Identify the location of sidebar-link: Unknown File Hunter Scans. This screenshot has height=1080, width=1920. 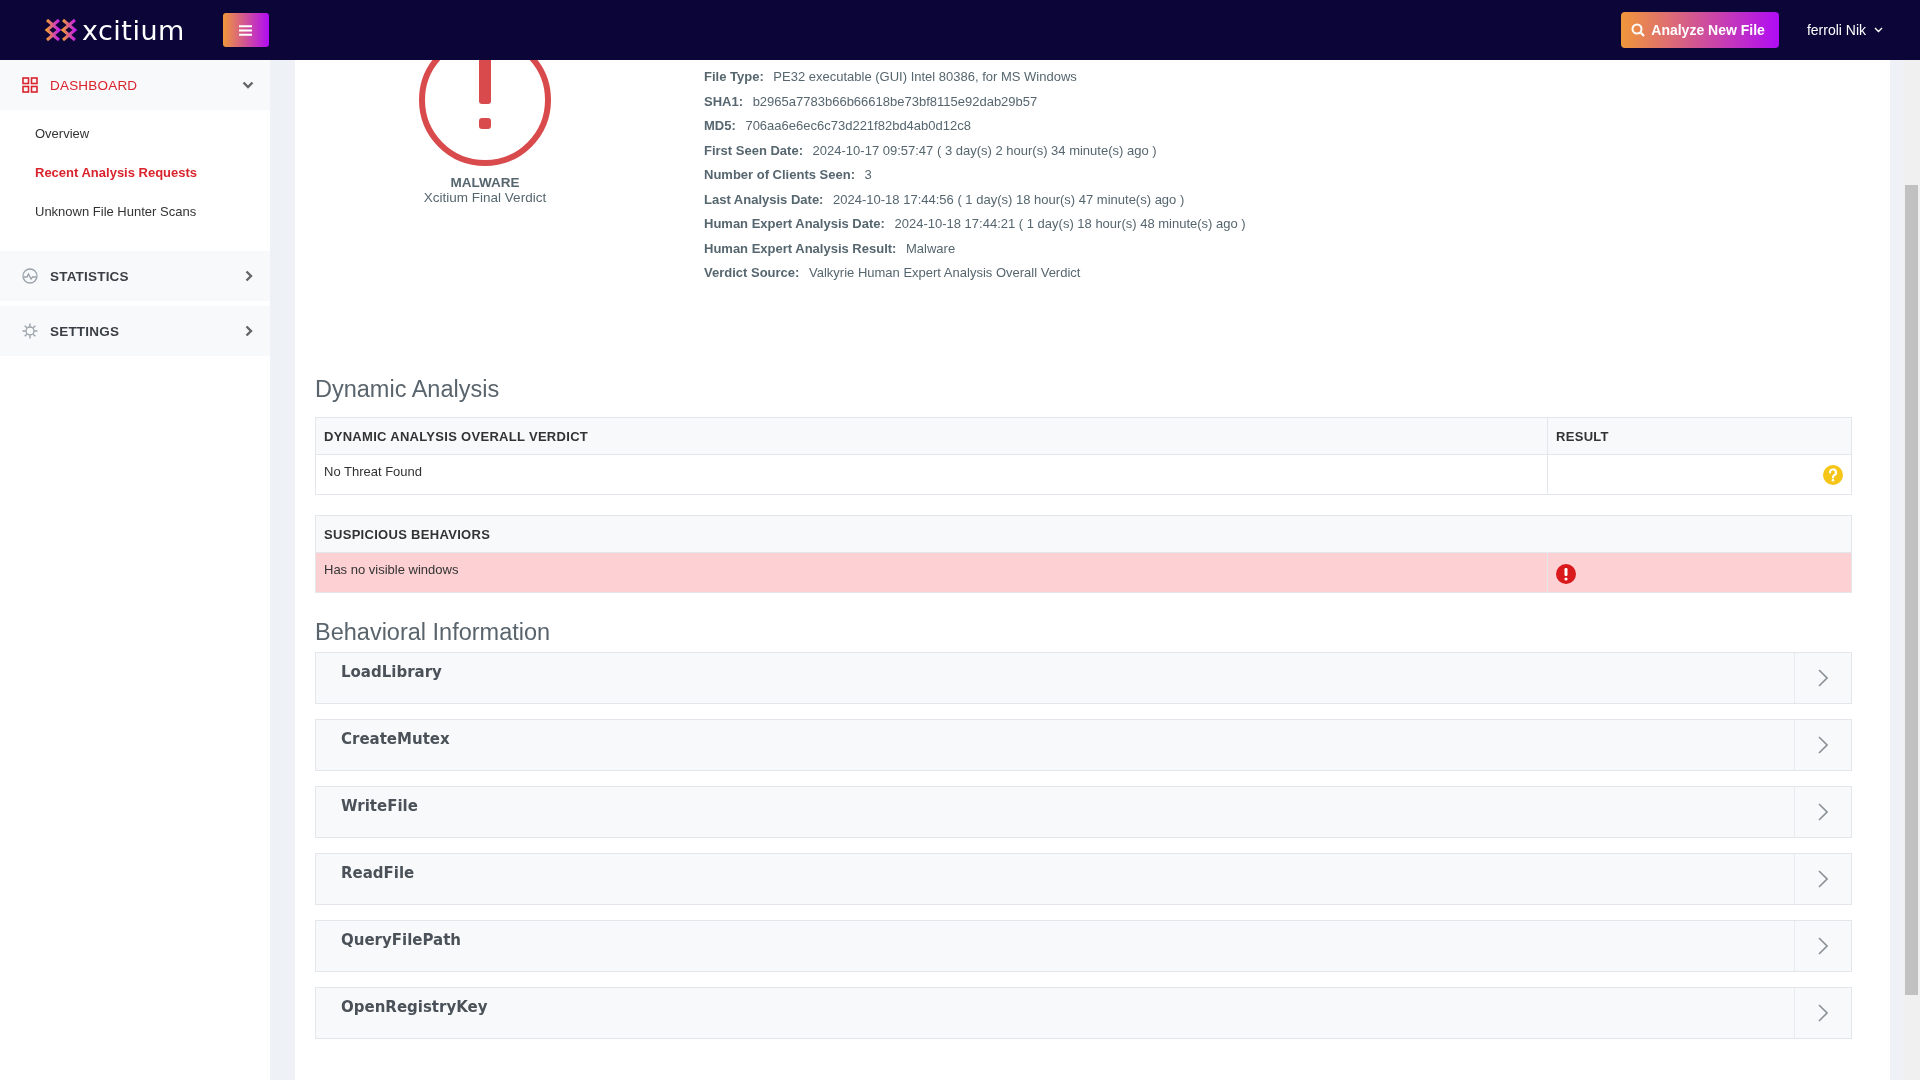
(135, 211).